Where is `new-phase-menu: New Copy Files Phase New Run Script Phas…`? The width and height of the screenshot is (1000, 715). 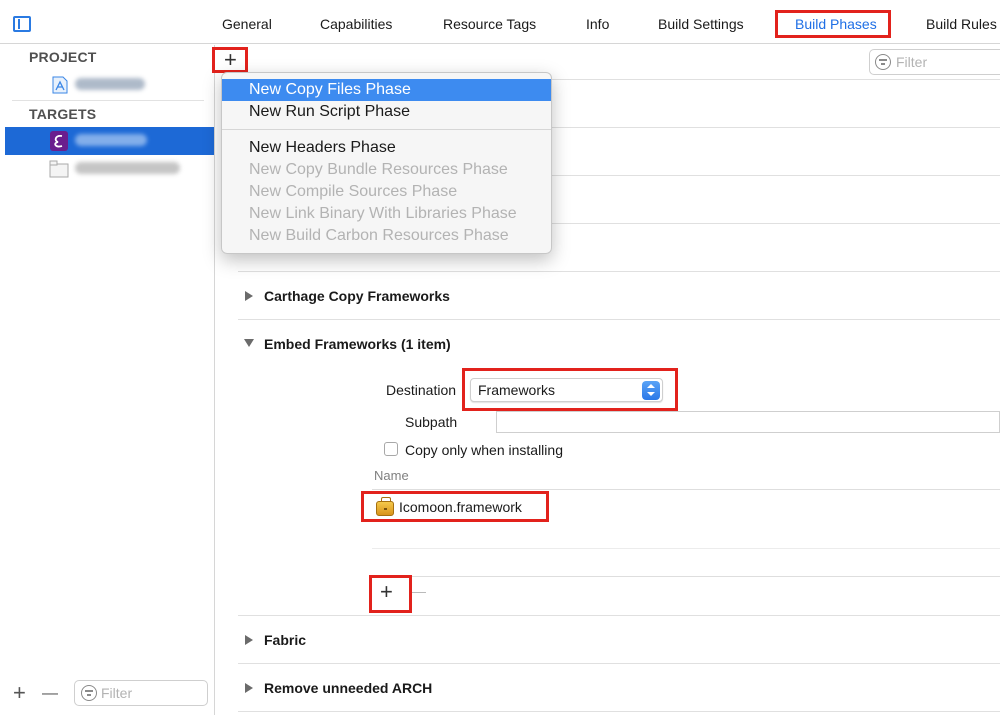 new-phase-menu: New Copy Files Phase New Run Script Phas… is located at coordinates (386, 163).